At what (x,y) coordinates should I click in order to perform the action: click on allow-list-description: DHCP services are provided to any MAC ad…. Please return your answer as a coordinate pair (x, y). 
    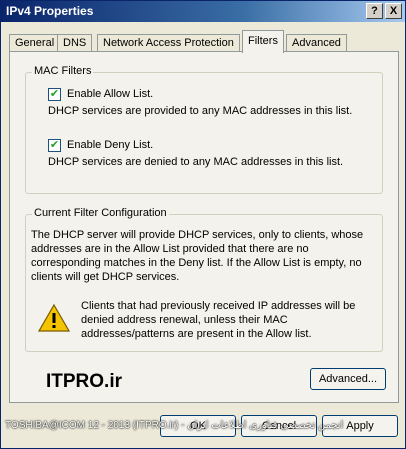
    Looking at the image, I should click on (200, 111).